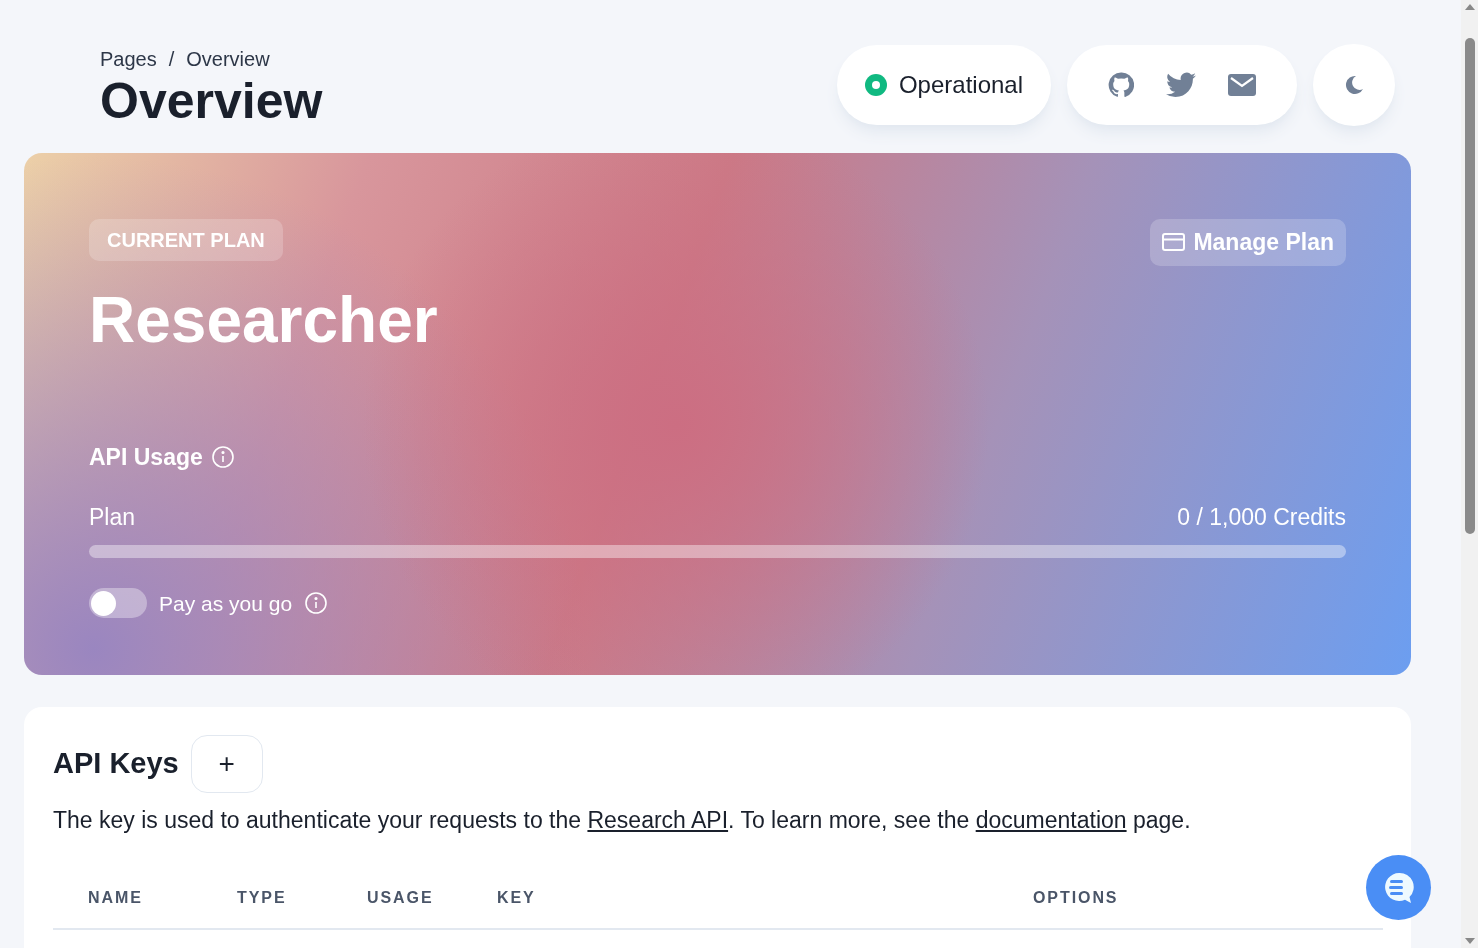 The width and height of the screenshot is (1478, 948). Describe the element at coordinates (146, 457) in the screenshot. I see `usage-title: API Usage` at that location.